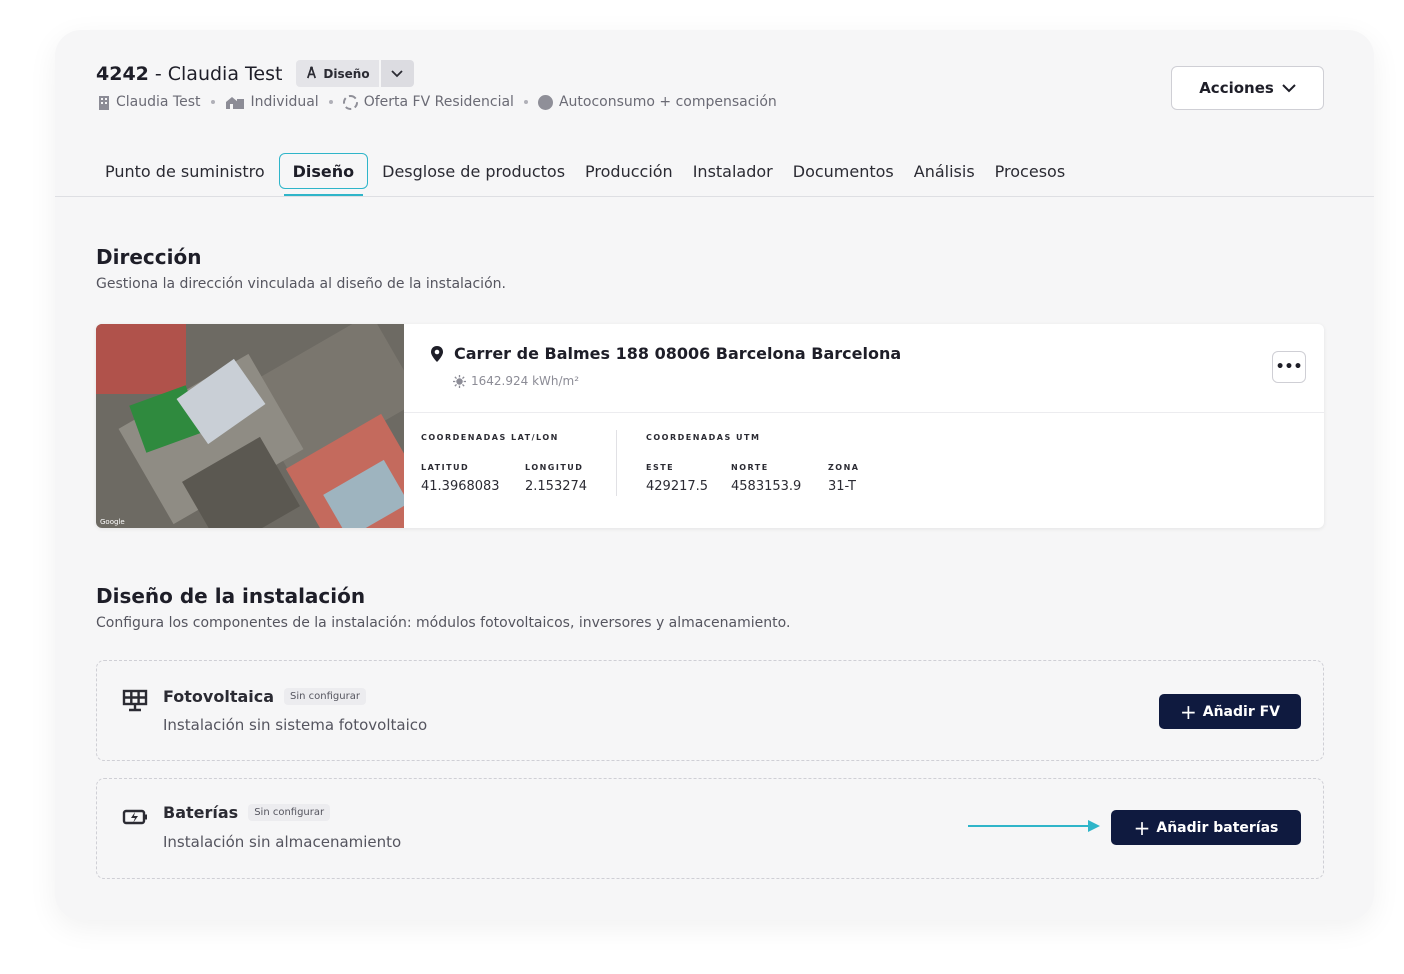  What do you see at coordinates (112, 522) in the screenshot?
I see `map-attribution: Google` at bounding box center [112, 522].